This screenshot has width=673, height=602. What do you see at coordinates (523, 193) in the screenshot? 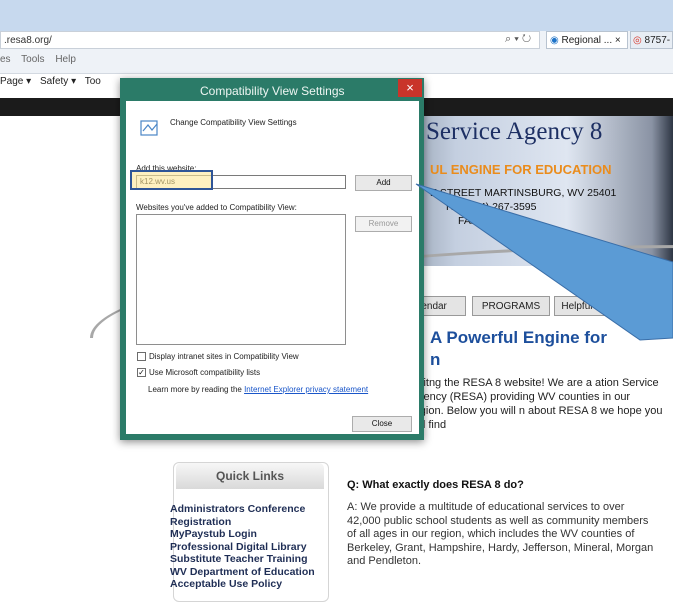
I see `address-line: E STREET MARTINSBURG, WV 25401` at bounding box center [523, 193].